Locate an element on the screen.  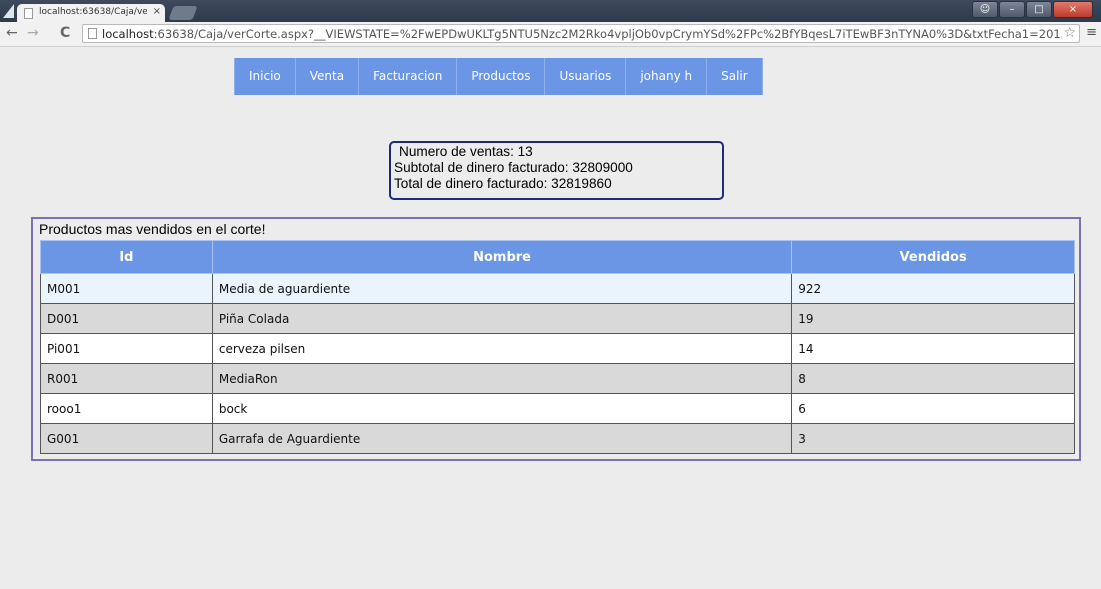
new-tab-button is located at coordinates (183, 13).